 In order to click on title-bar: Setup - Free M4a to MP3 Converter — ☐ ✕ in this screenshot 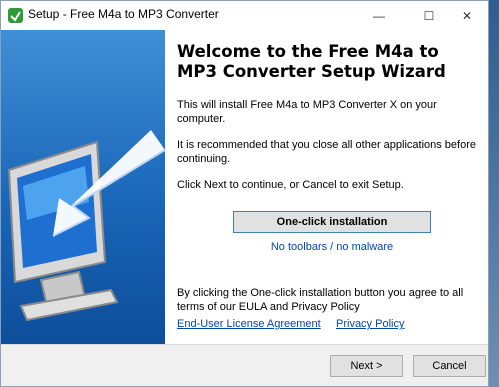, I will do `click(244, 15)`.